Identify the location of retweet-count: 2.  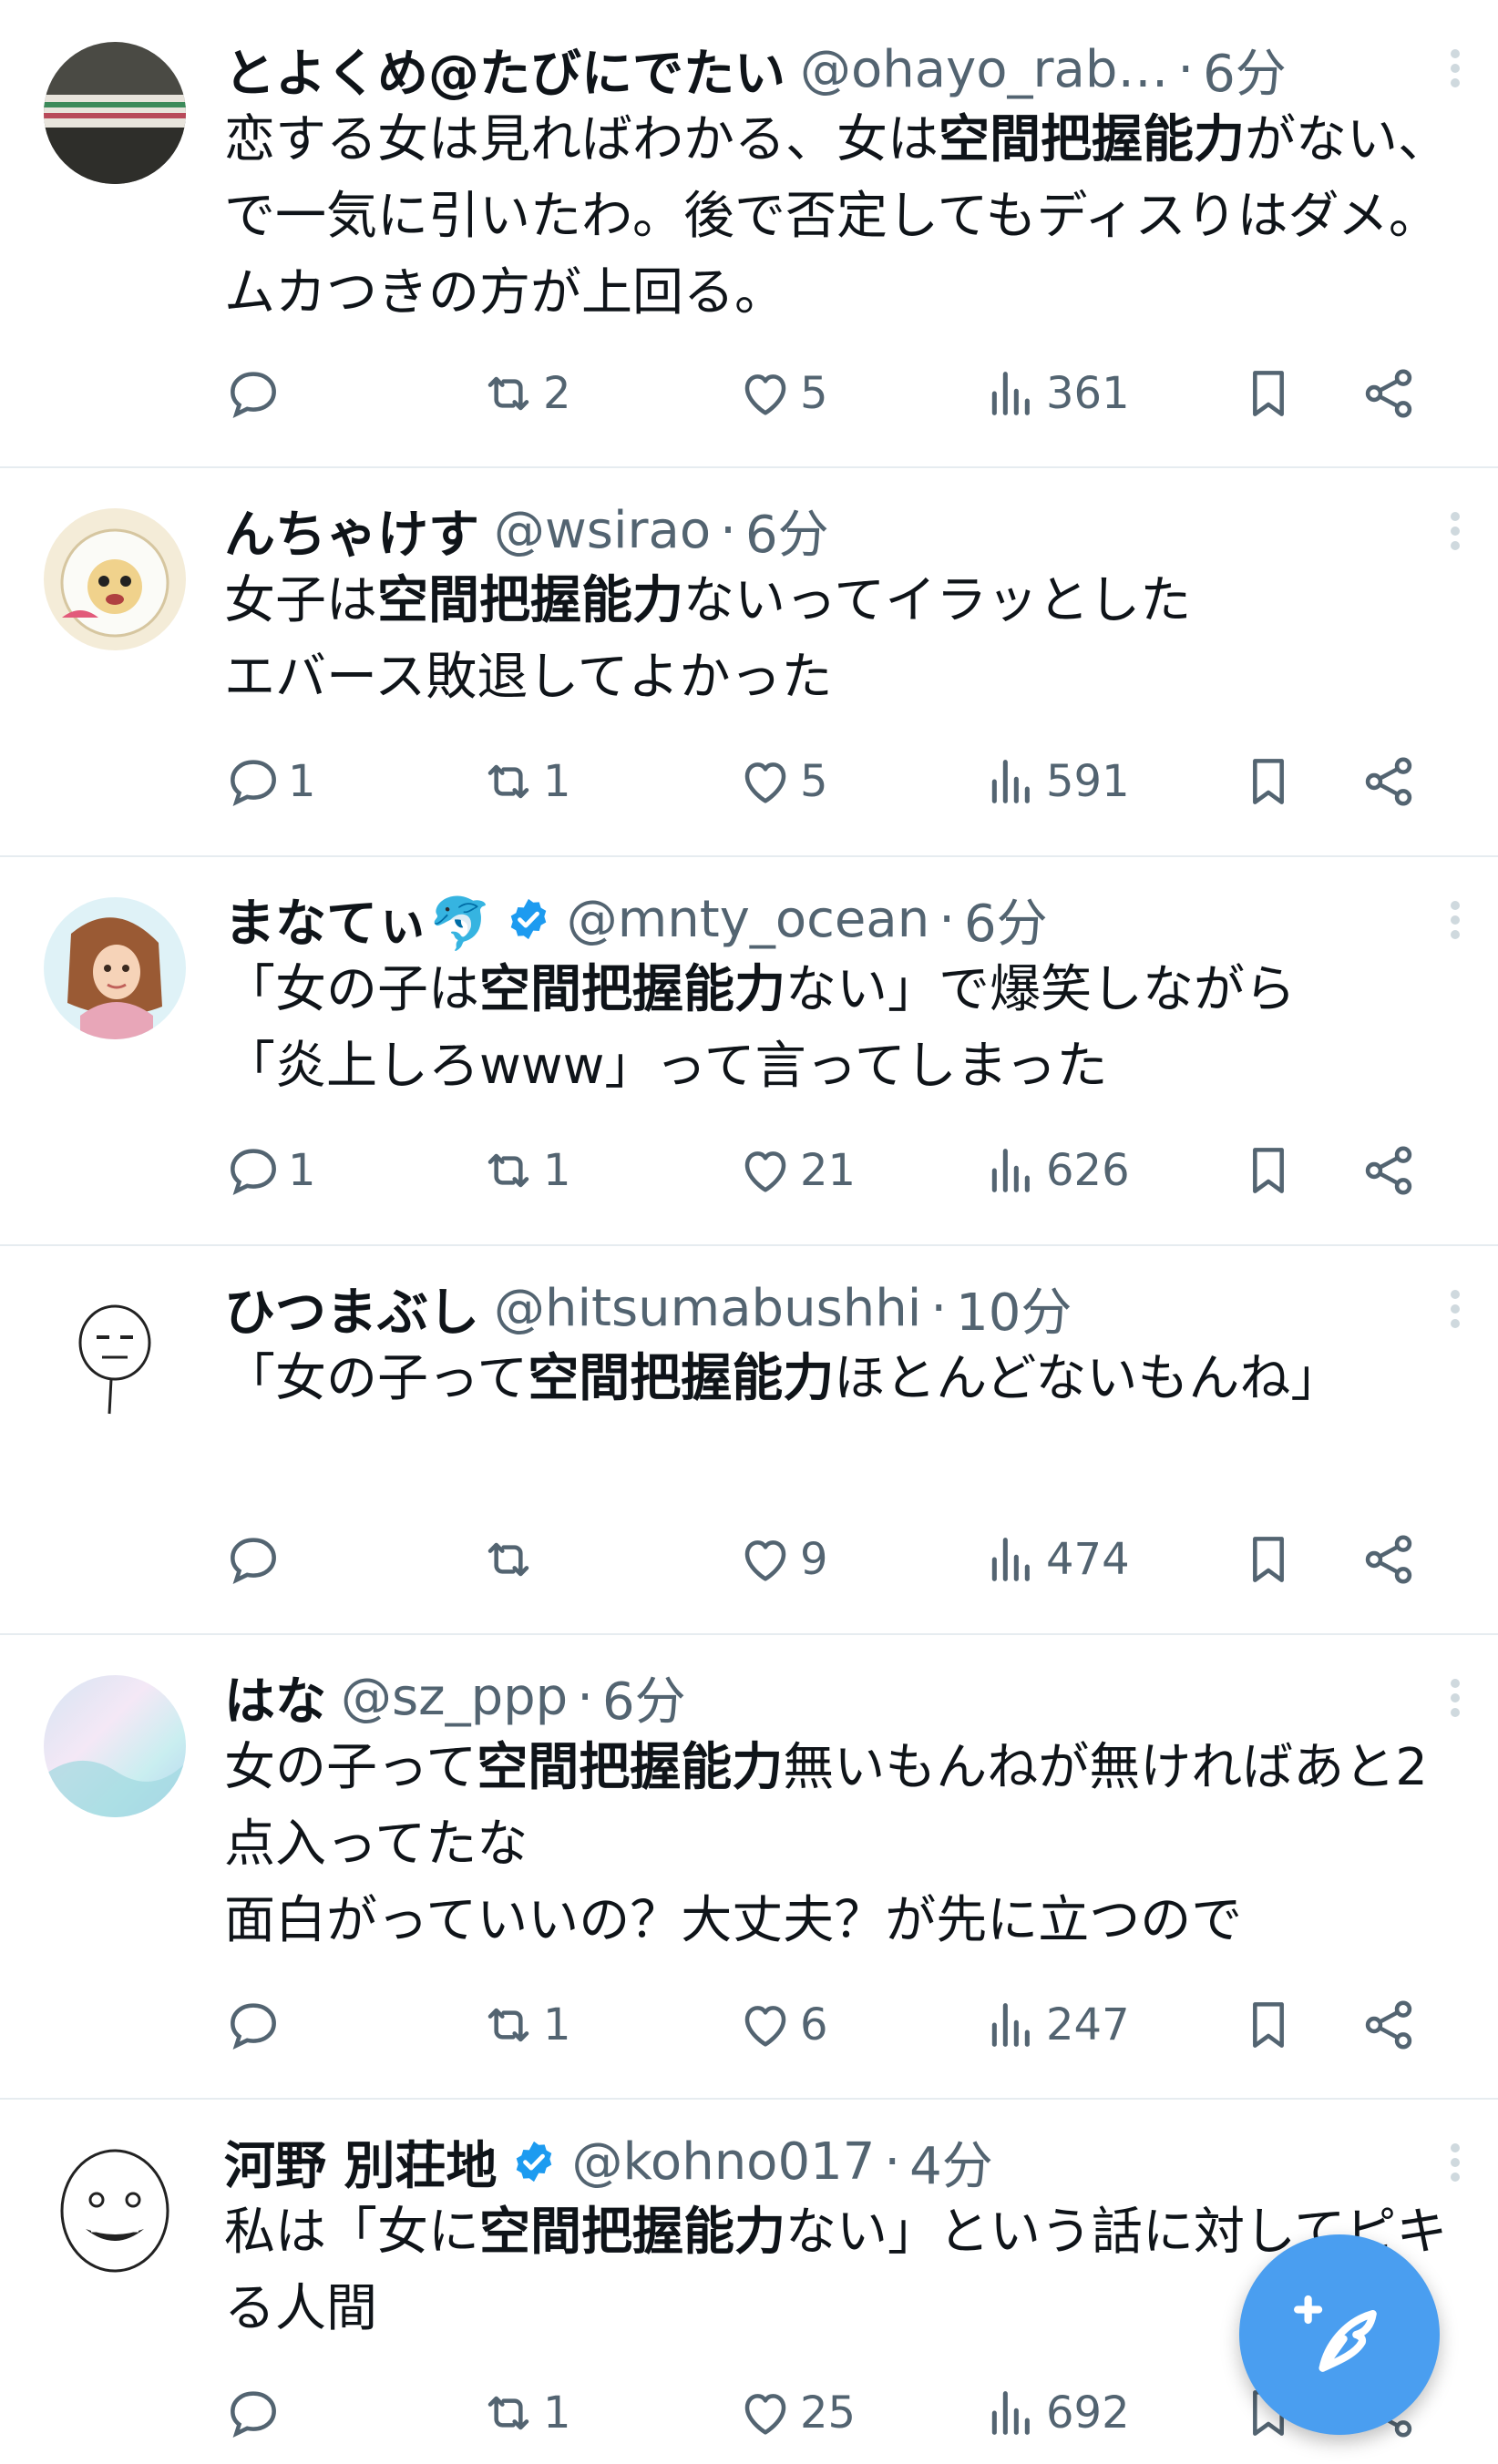
(557, 393).